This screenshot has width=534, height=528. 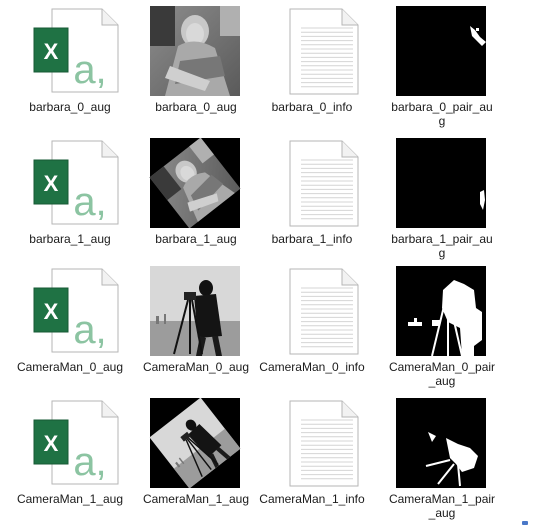 I want to click on file-item: barbara_1_pair_aug, so click(x=442, y=203).